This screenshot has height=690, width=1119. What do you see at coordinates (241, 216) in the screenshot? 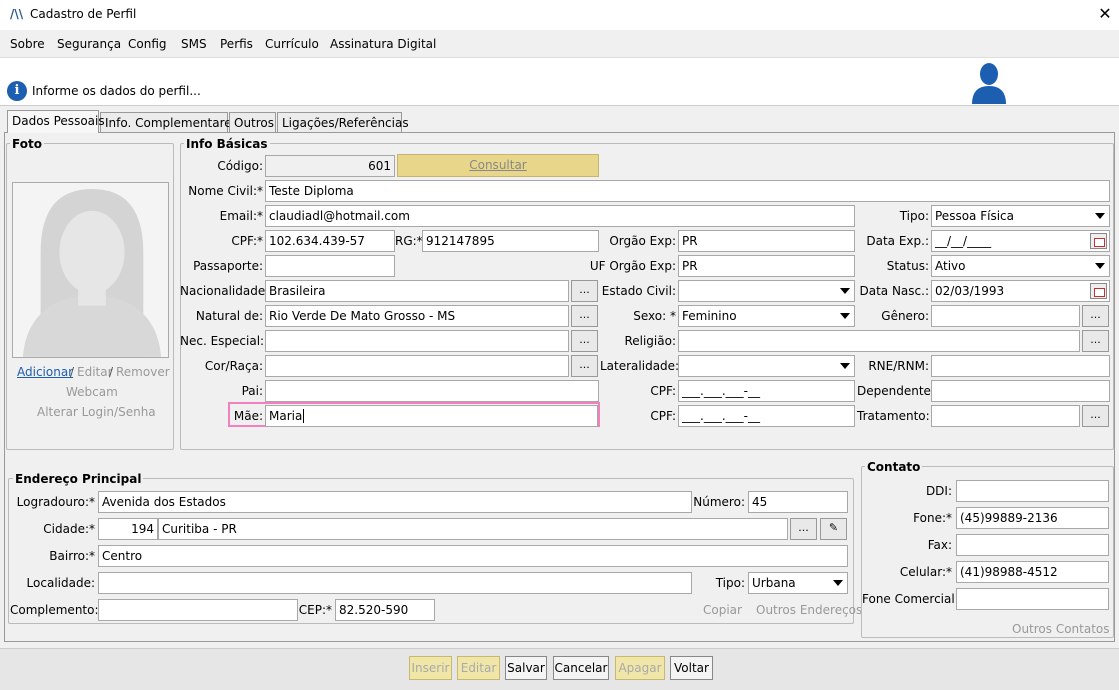
I see `email-label: Email:*` at bounding box center [241, 216].